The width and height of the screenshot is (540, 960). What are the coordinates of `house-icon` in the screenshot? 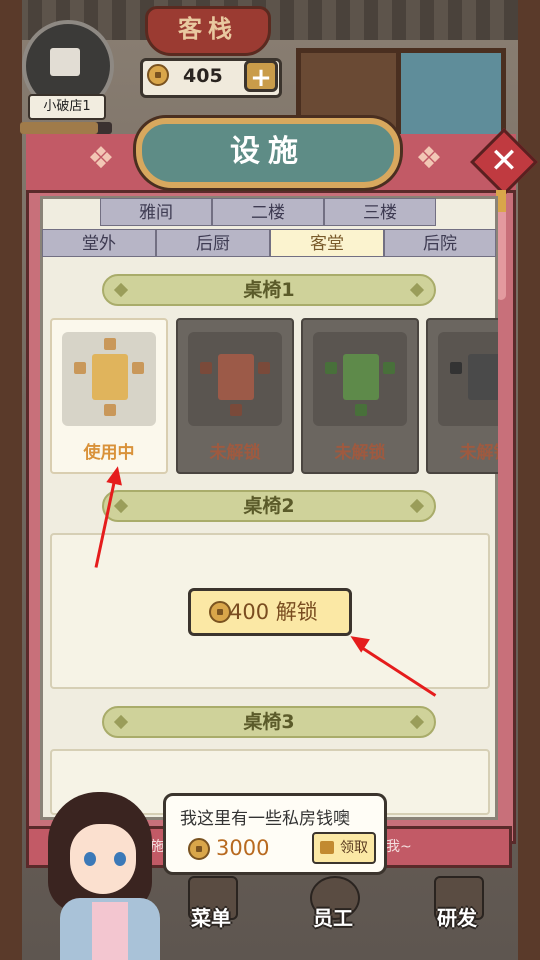 It's located at (65, 62).